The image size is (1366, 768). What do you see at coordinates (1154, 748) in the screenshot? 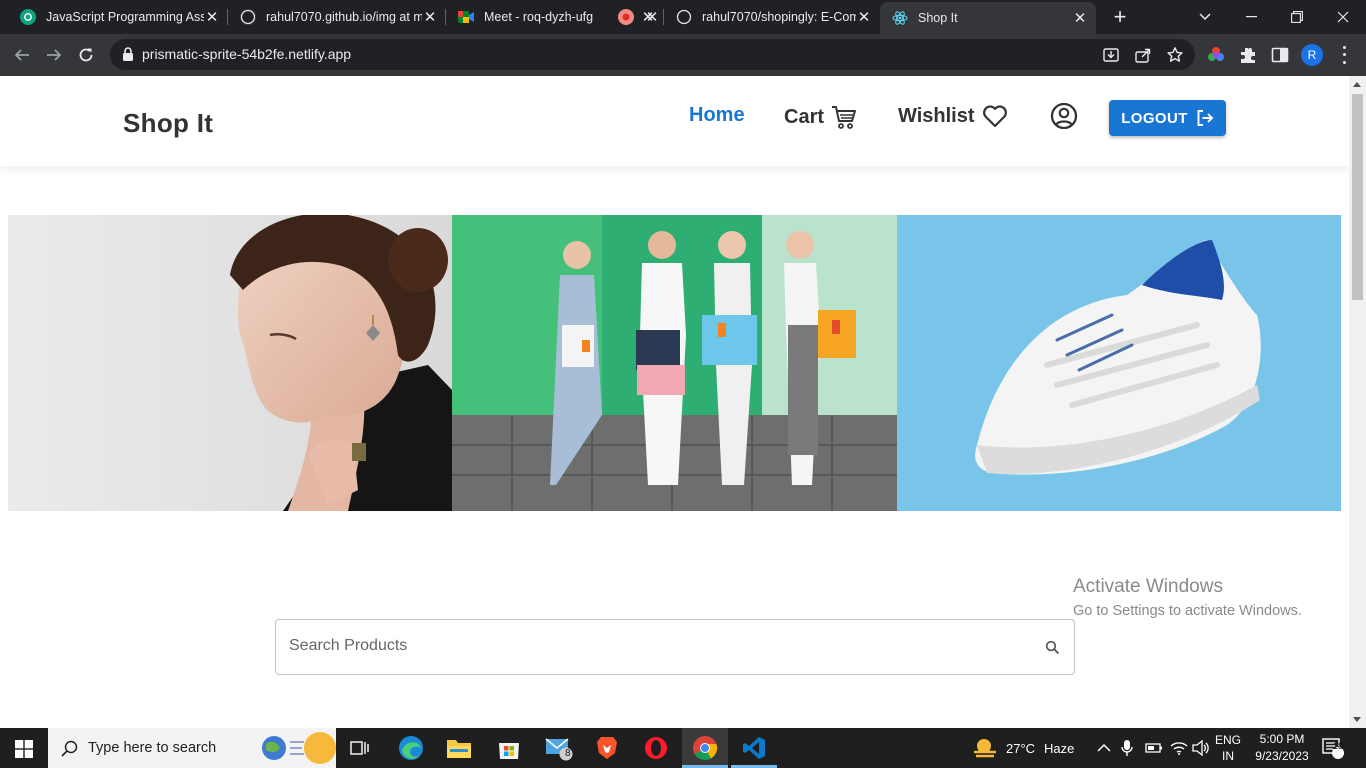
I see `battery-icon` at bounding box center [1154, 748].